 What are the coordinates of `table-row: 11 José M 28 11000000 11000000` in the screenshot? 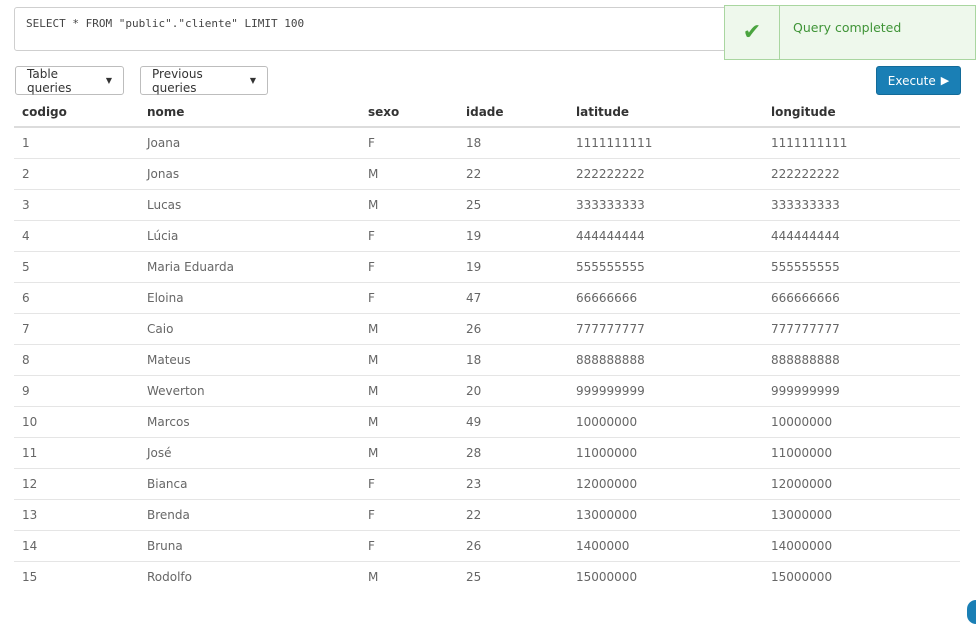 It's located at (487, 453).